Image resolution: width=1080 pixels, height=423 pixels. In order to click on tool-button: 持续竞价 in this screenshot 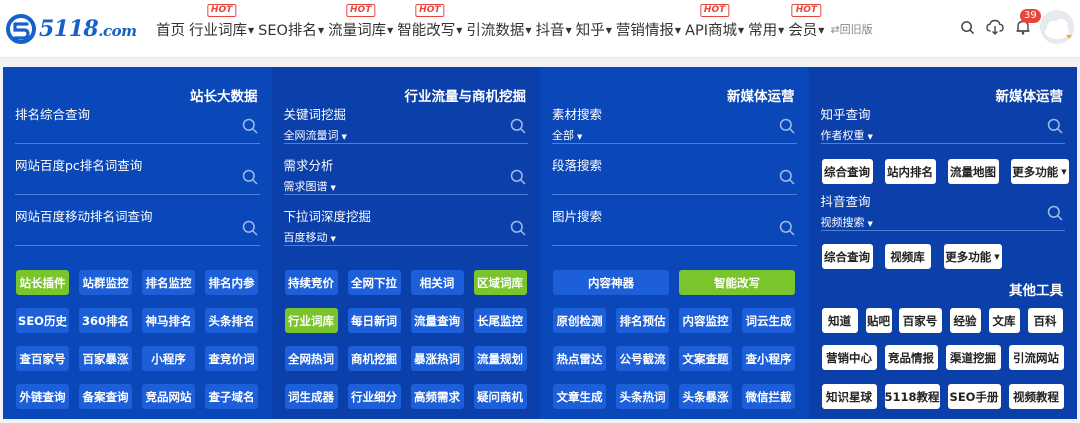, I will do `click(311, 282)`.